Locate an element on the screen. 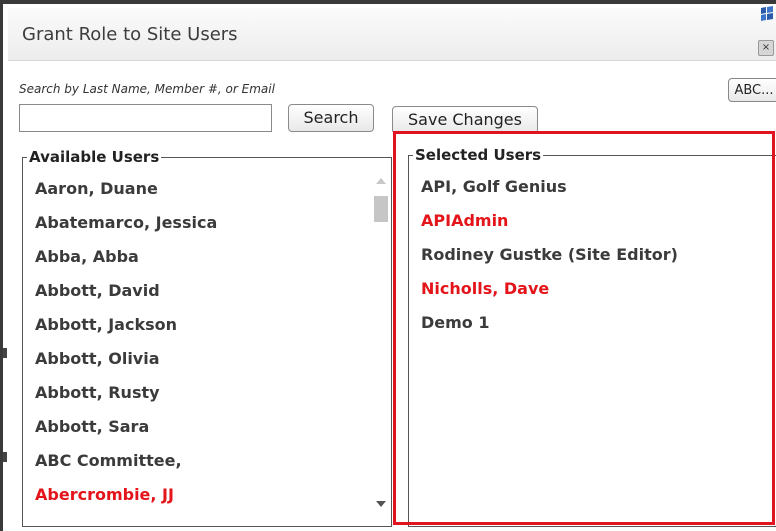 This screenshot has height=531, width=776. search-hint: Search by Last Name, Member #, or Email is located at coordinates (147, 89).